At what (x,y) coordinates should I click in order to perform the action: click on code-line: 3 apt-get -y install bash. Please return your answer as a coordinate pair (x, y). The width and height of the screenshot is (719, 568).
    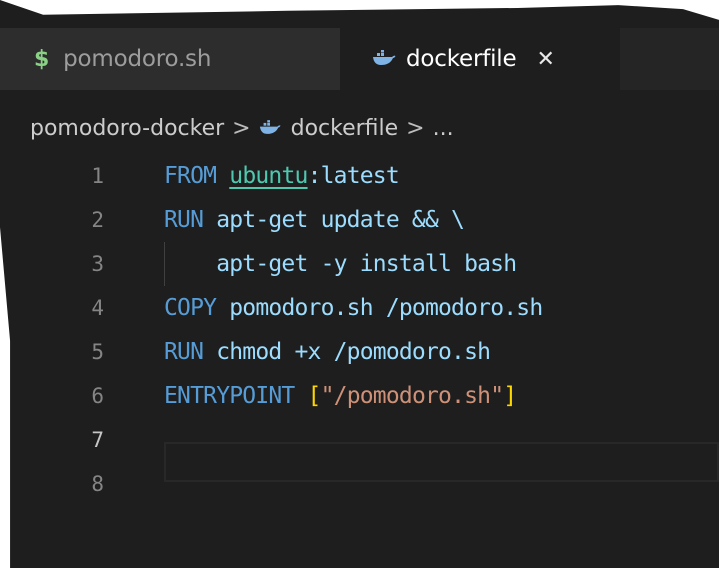
    Looking at the image, I should click on (359, 264).